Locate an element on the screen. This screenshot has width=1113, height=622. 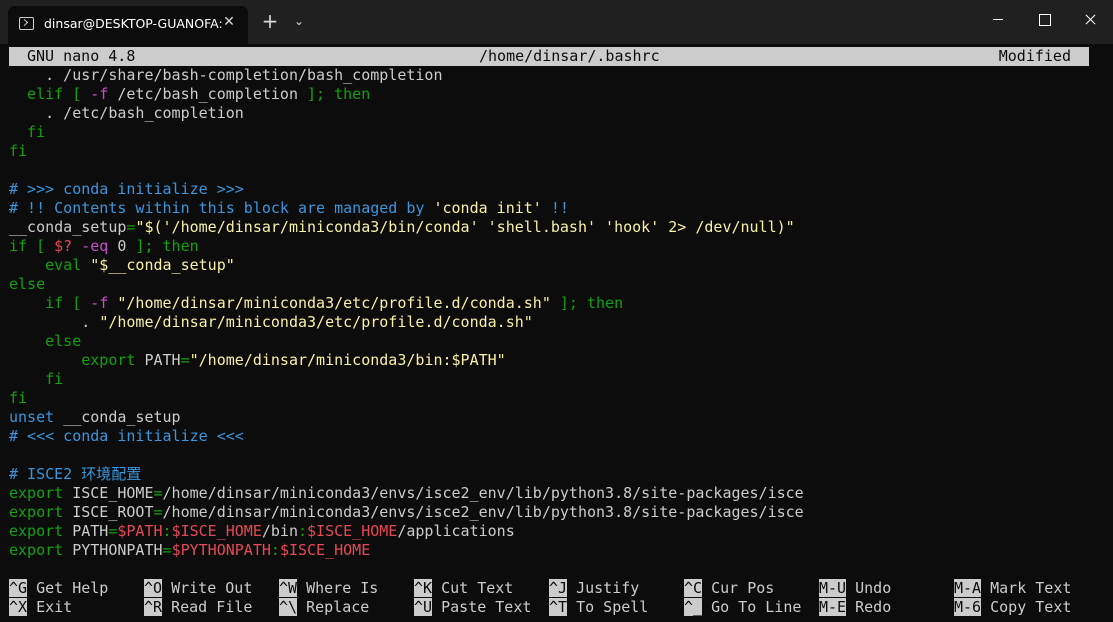
code-token: -eq is located at coordinates (95, 246).